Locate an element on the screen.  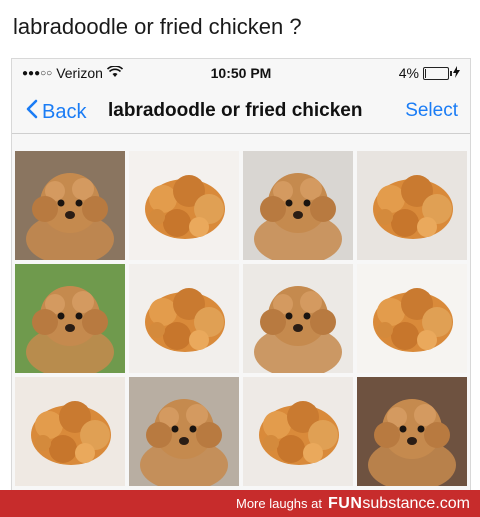
select-button: Select is located at coordinates (431, 111).